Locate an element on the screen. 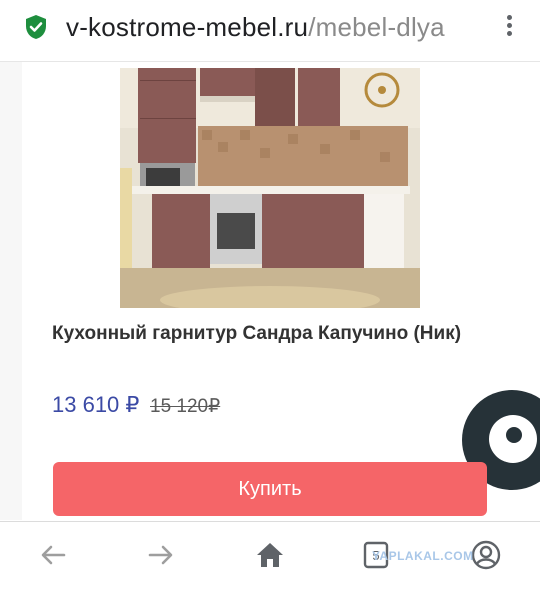  product-price: 13 610 ₽ is located at coordinates (96, 404).